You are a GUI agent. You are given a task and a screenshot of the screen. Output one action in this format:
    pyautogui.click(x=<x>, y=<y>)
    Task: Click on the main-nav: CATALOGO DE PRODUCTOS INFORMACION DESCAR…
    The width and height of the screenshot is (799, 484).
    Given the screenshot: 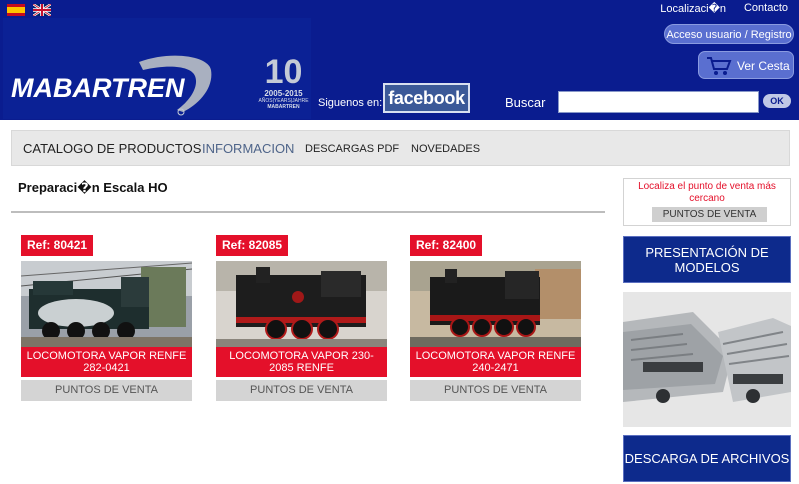 What is the action you would take?
    pyautogui.click(x=400, y=148)
    